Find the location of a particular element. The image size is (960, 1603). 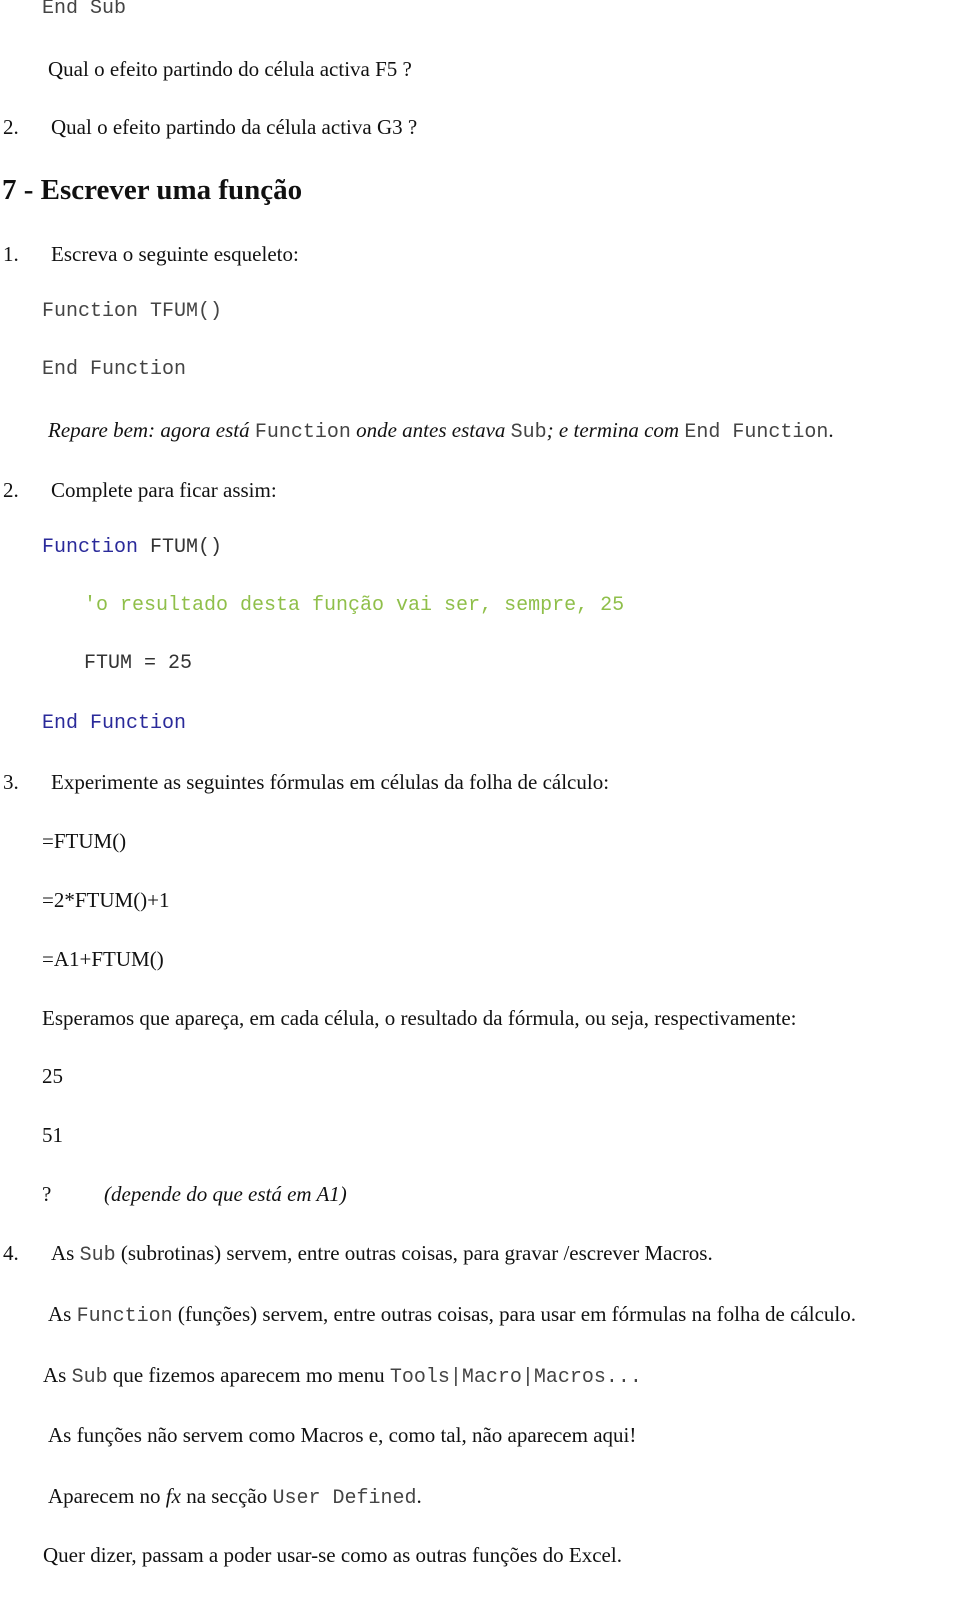

note-text: onde antes estava is located at coordinates (430, 430).